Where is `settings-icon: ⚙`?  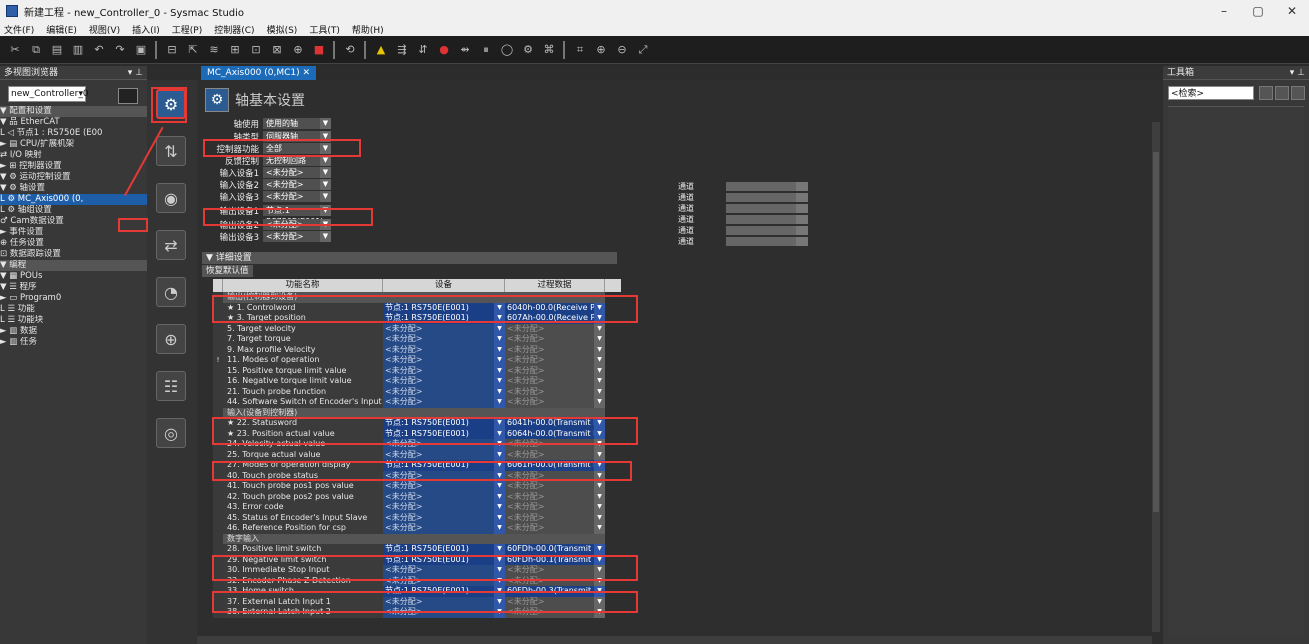 settings-icon: ⚙ is located at coordinates (528, 50).